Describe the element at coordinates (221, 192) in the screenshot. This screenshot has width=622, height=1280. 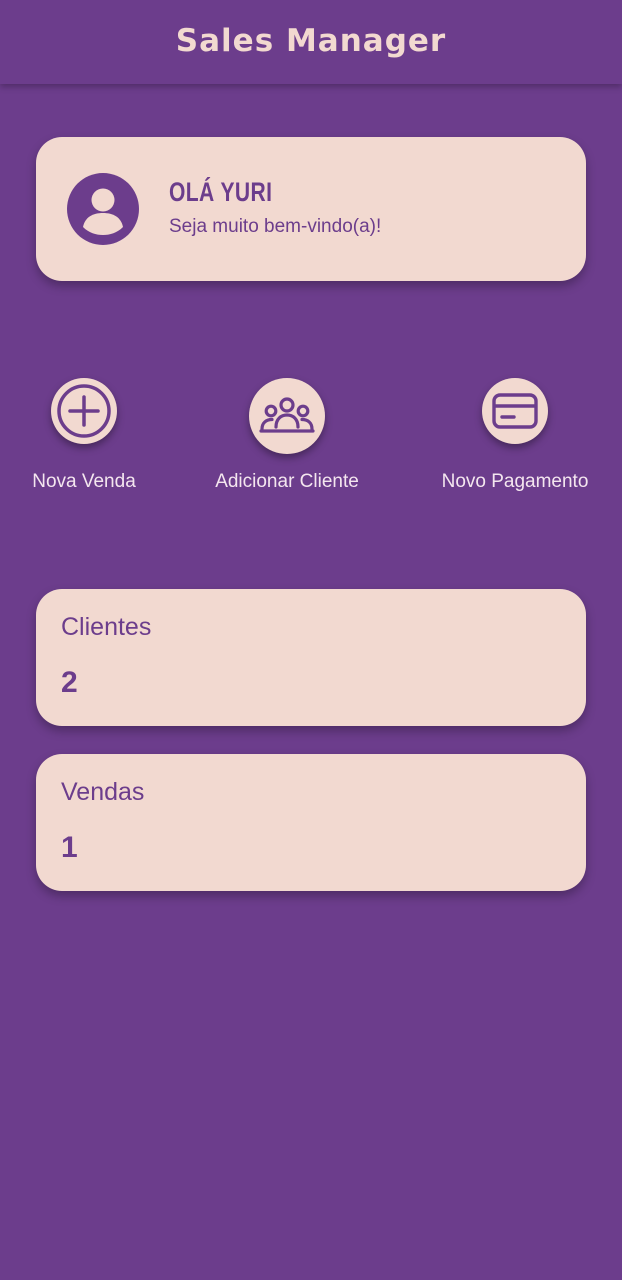
I see `welcome-greeting: OLÁ YURI` at that location.